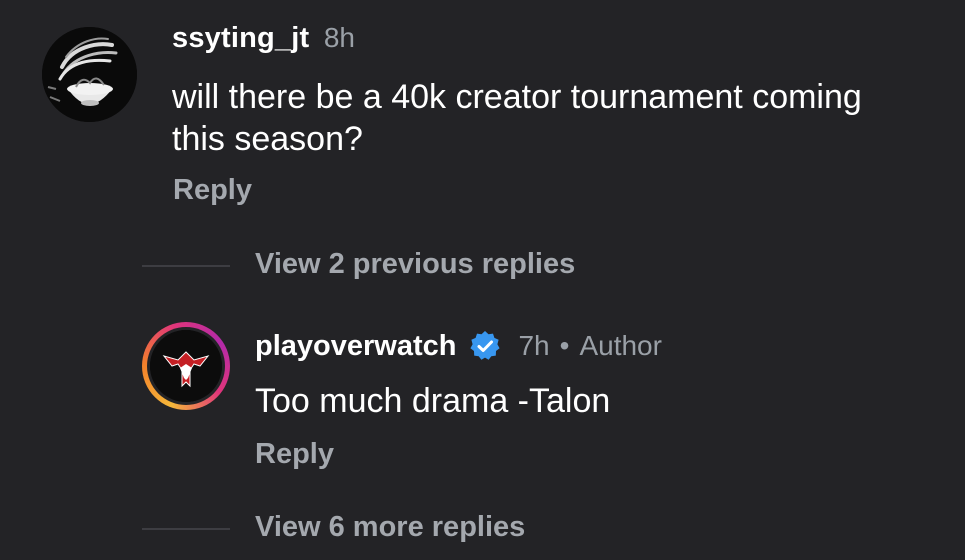 This screenshot has height=560, width=965. I want to click on author-label: Author, so click(620, 345).